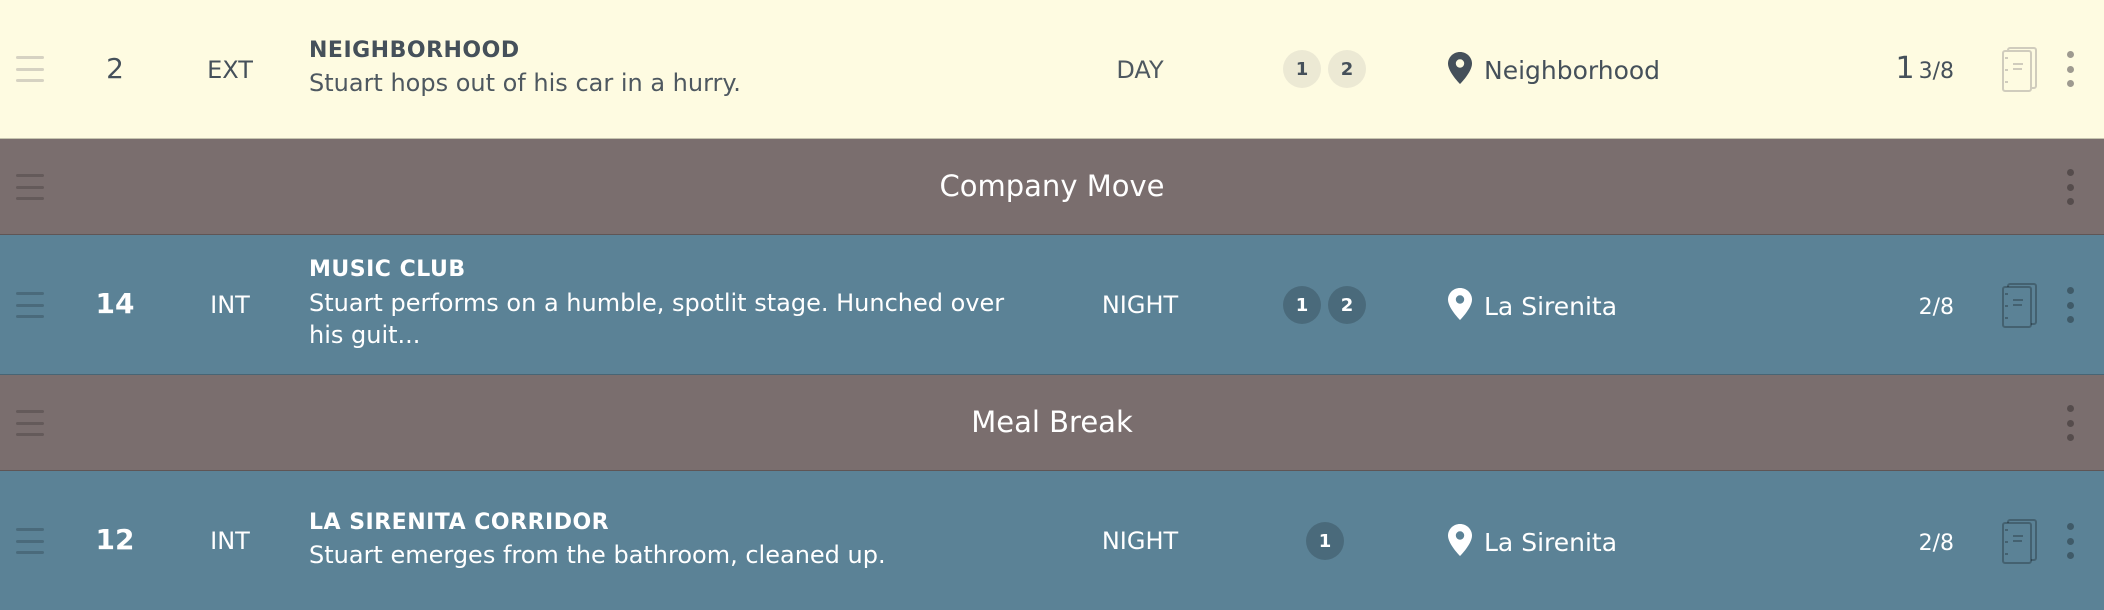  I want to click on scene-number: 14, so click(115, 303).